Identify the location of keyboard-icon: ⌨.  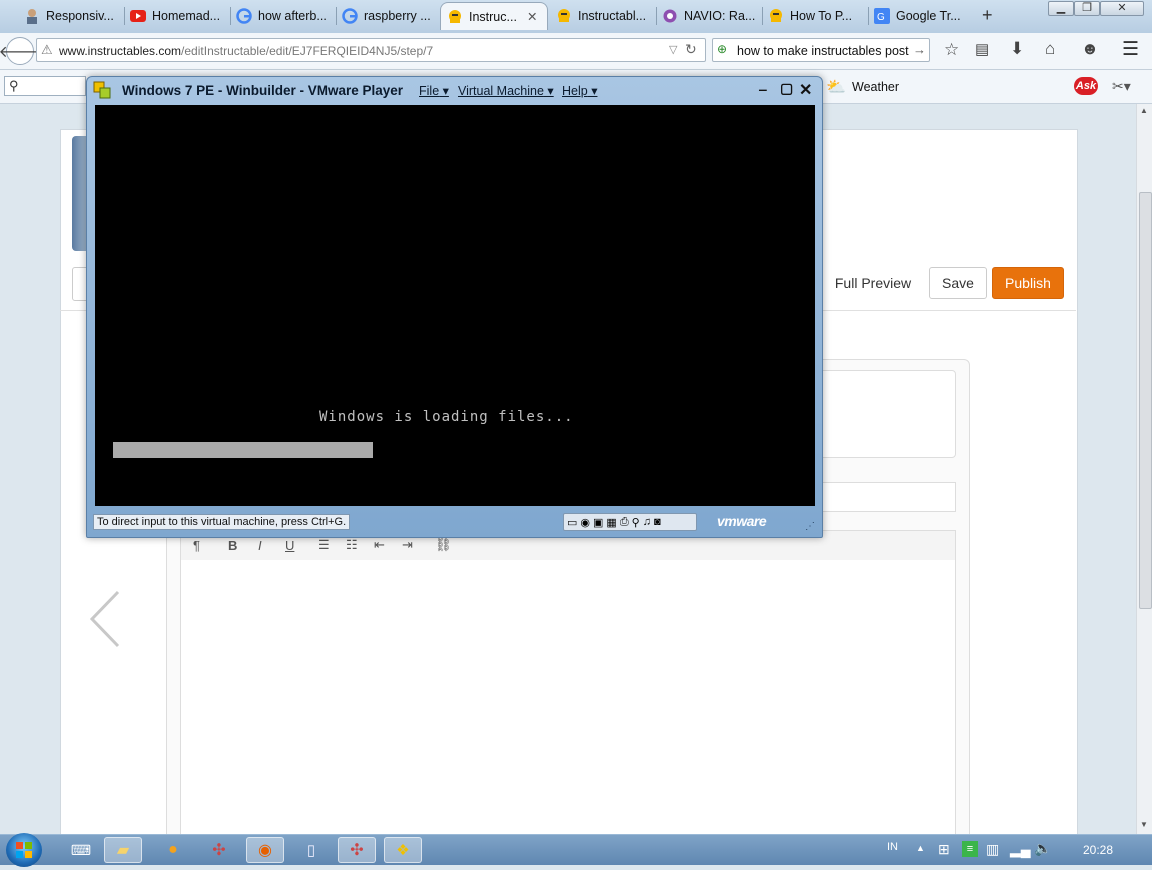
(81, 849).